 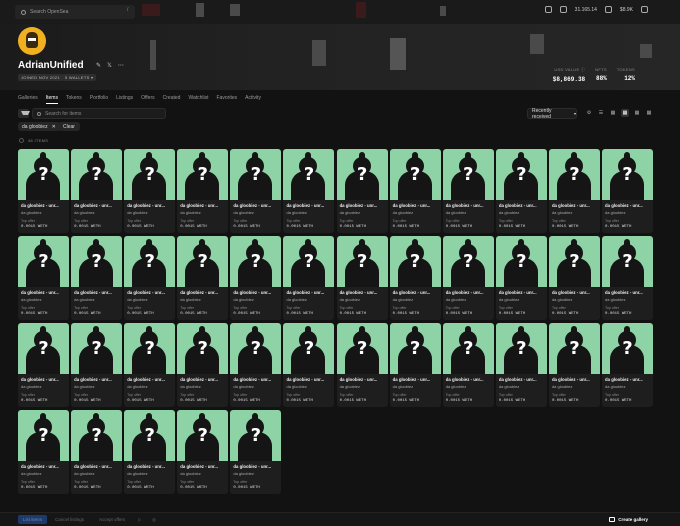 What do you see at coordinates (601, 113) in the screenshot?
I see `list-view-icon: ☰` at bounding box center [601, 113].